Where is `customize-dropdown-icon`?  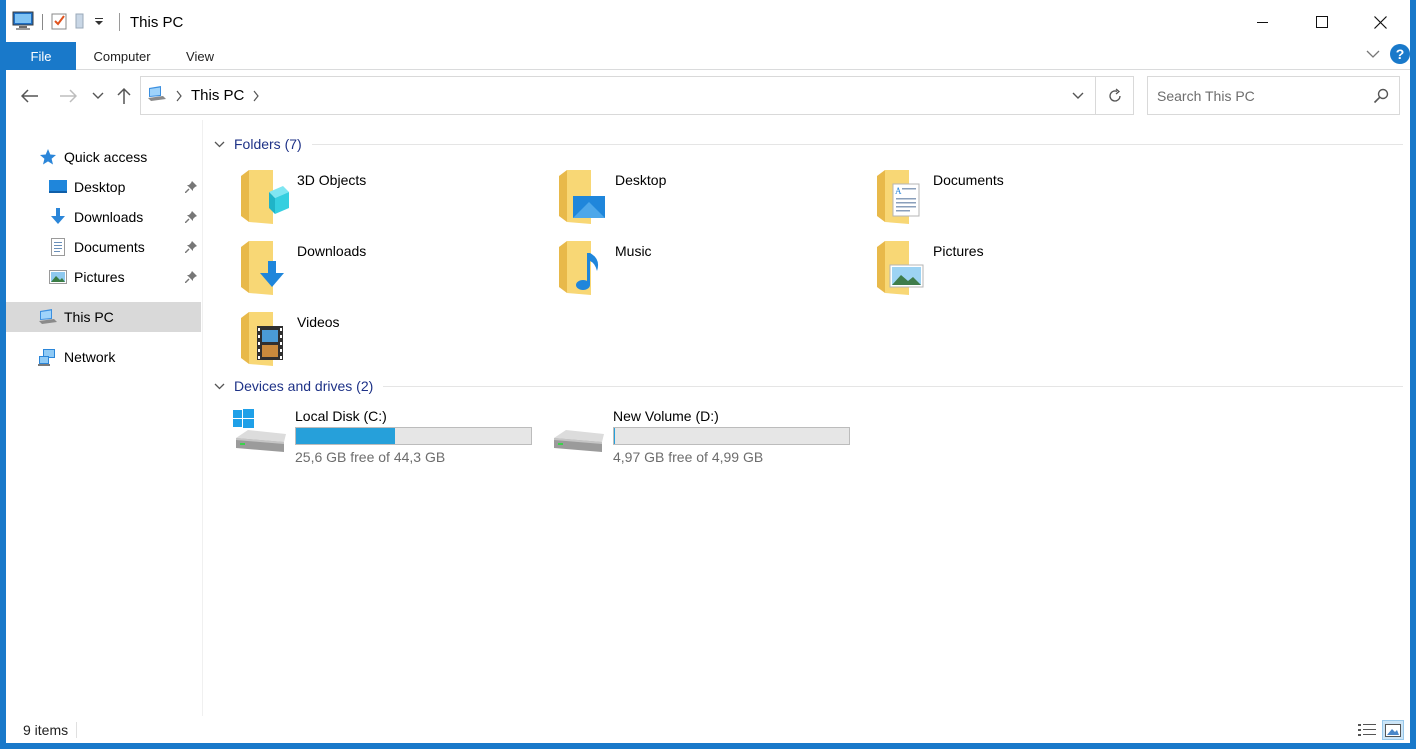 customize-dropdown-icon is located at coordinates (99, 22).